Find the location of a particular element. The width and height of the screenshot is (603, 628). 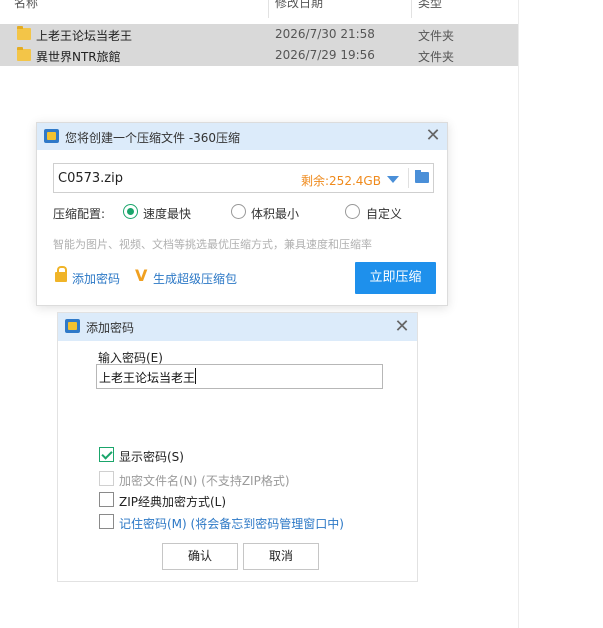

vip-v-icon: V is located at coordinates (141, 275).